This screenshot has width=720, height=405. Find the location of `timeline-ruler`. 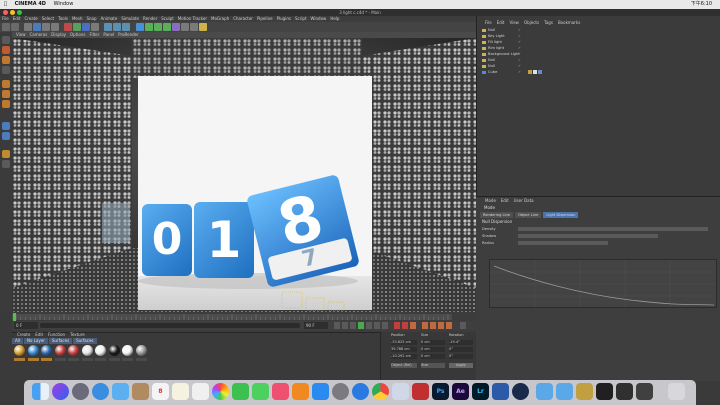

timeline-ruler is located at coordinates (232, 317).